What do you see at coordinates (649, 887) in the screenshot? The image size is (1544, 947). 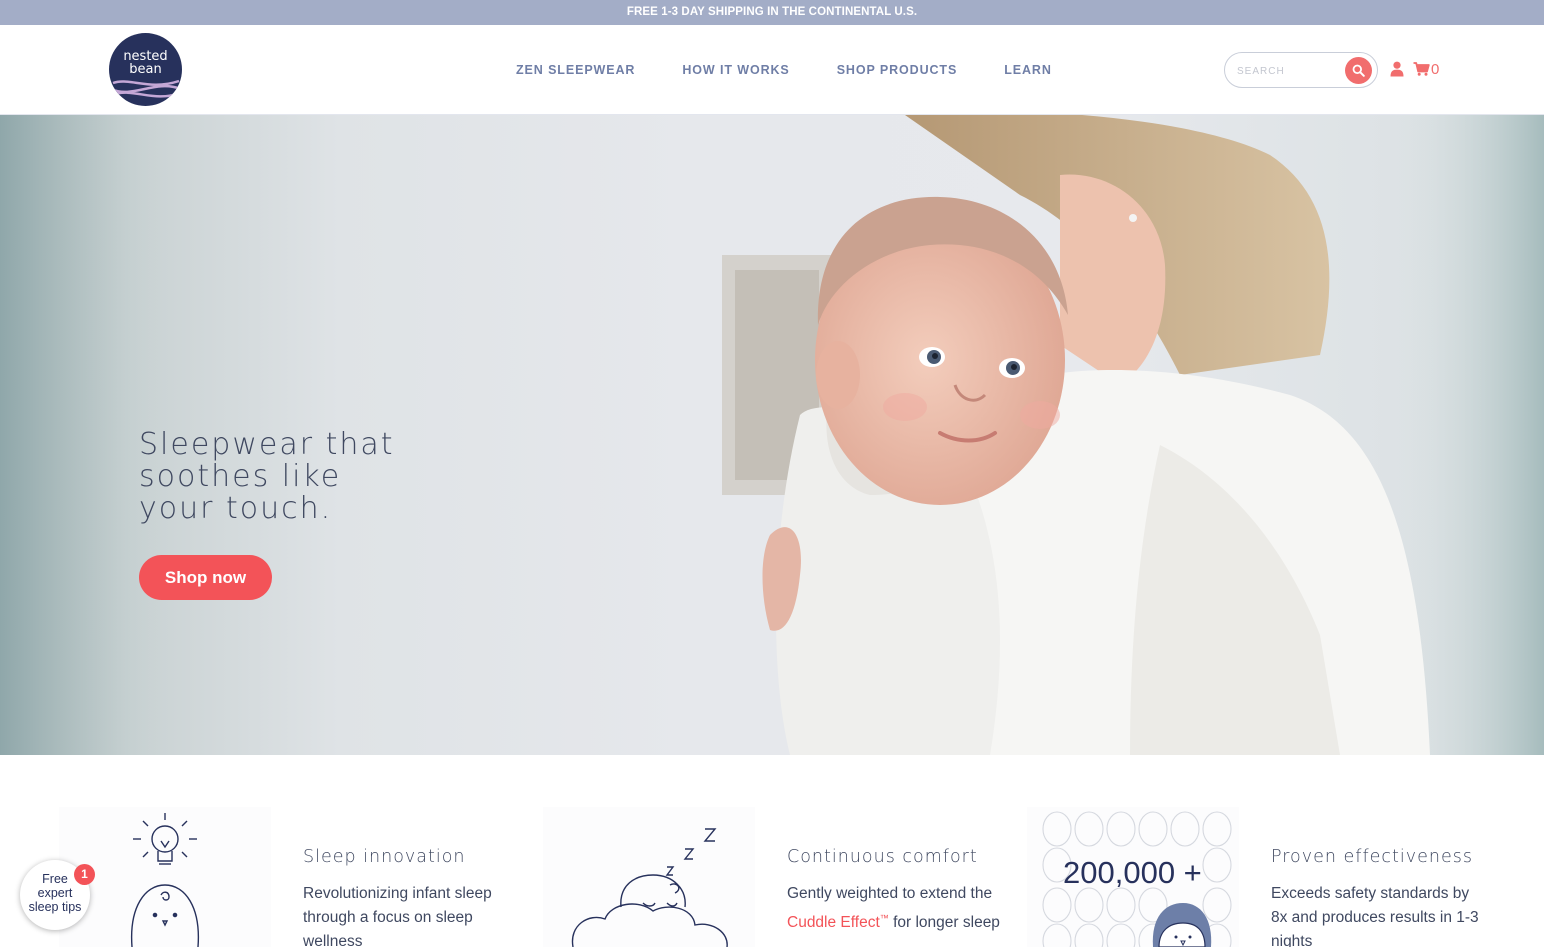 I see `sleeping-cloud-icon` at bounding box center [649, 887].